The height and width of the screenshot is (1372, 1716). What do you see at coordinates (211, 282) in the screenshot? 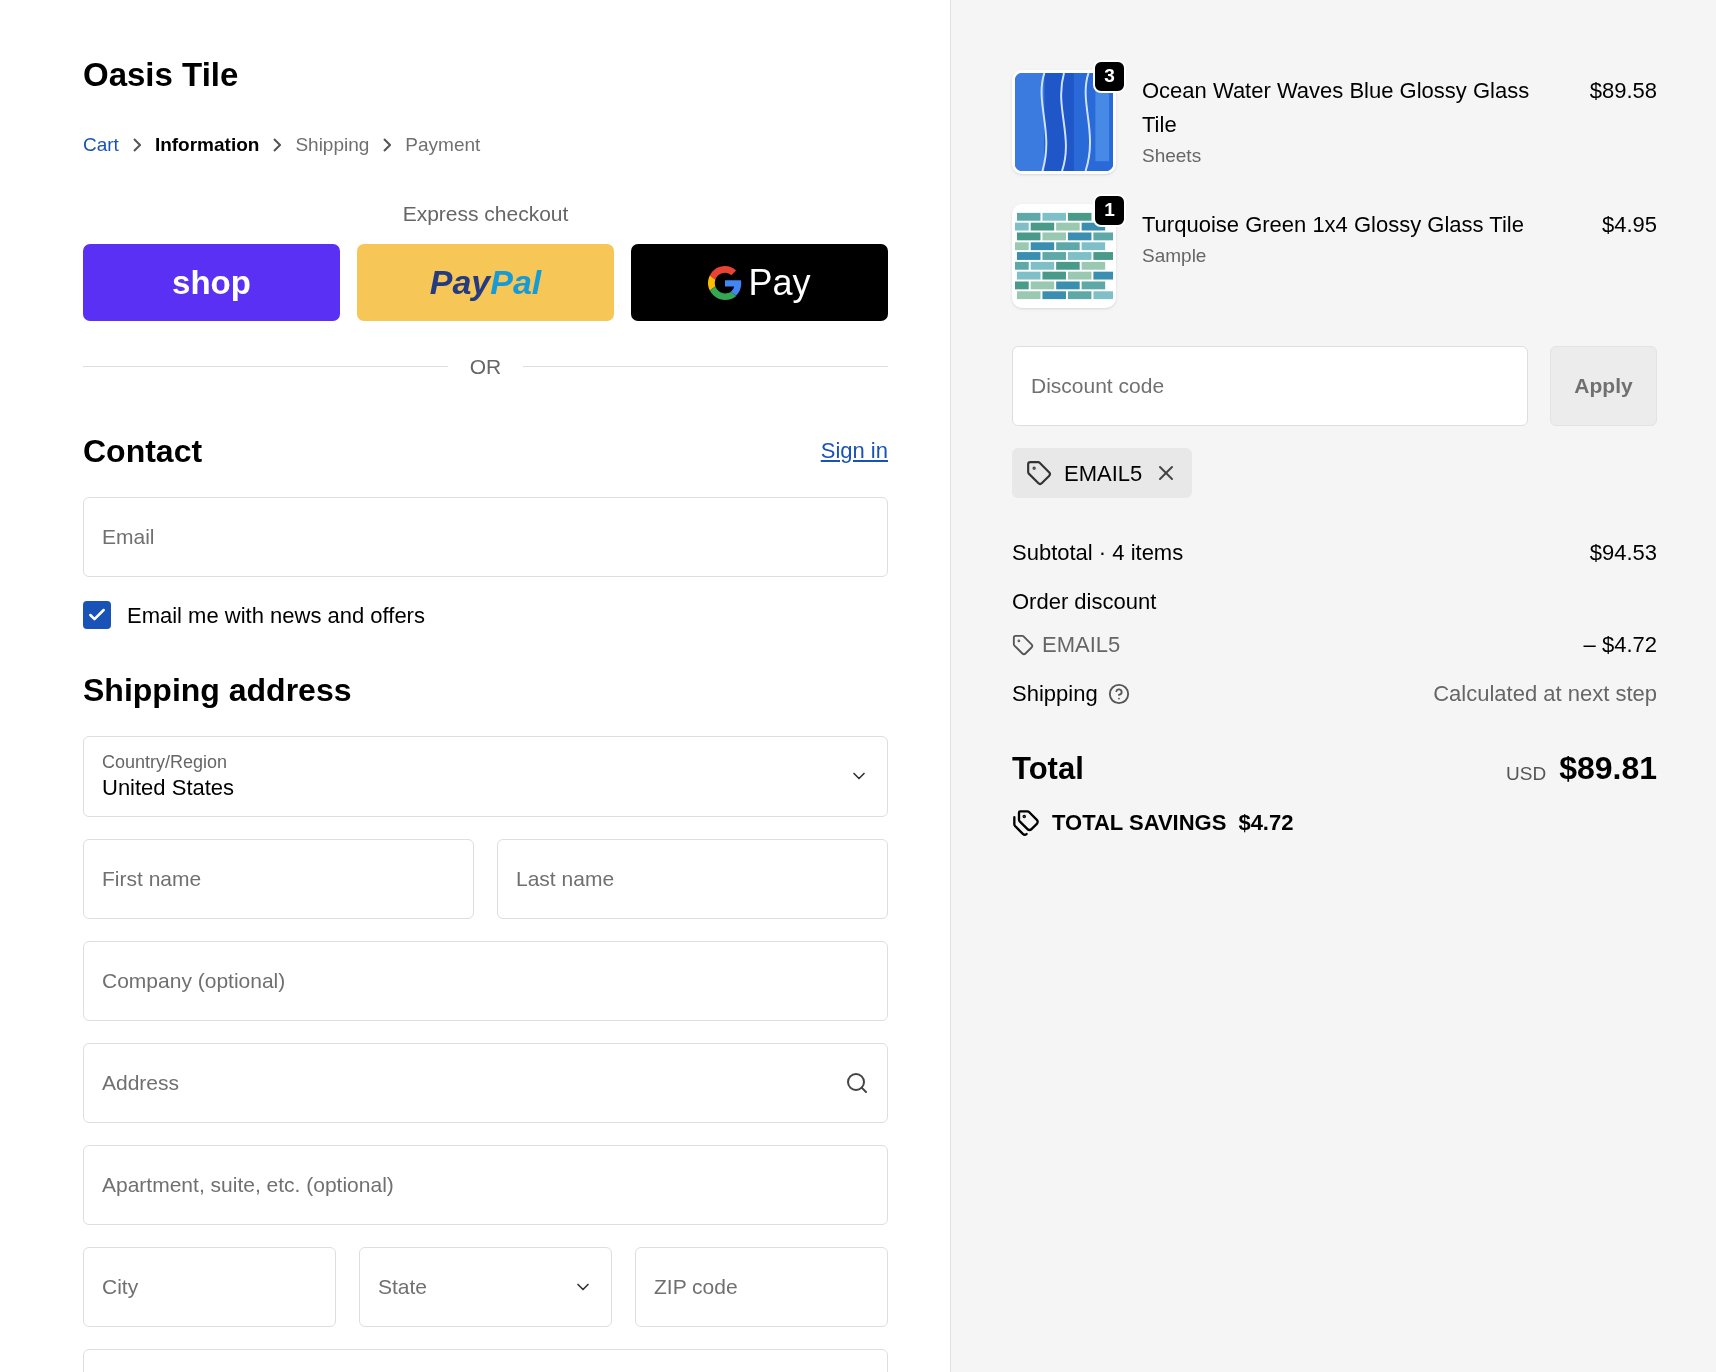
I see `shop-pay-button: shop` at bounding box center [211, 282].